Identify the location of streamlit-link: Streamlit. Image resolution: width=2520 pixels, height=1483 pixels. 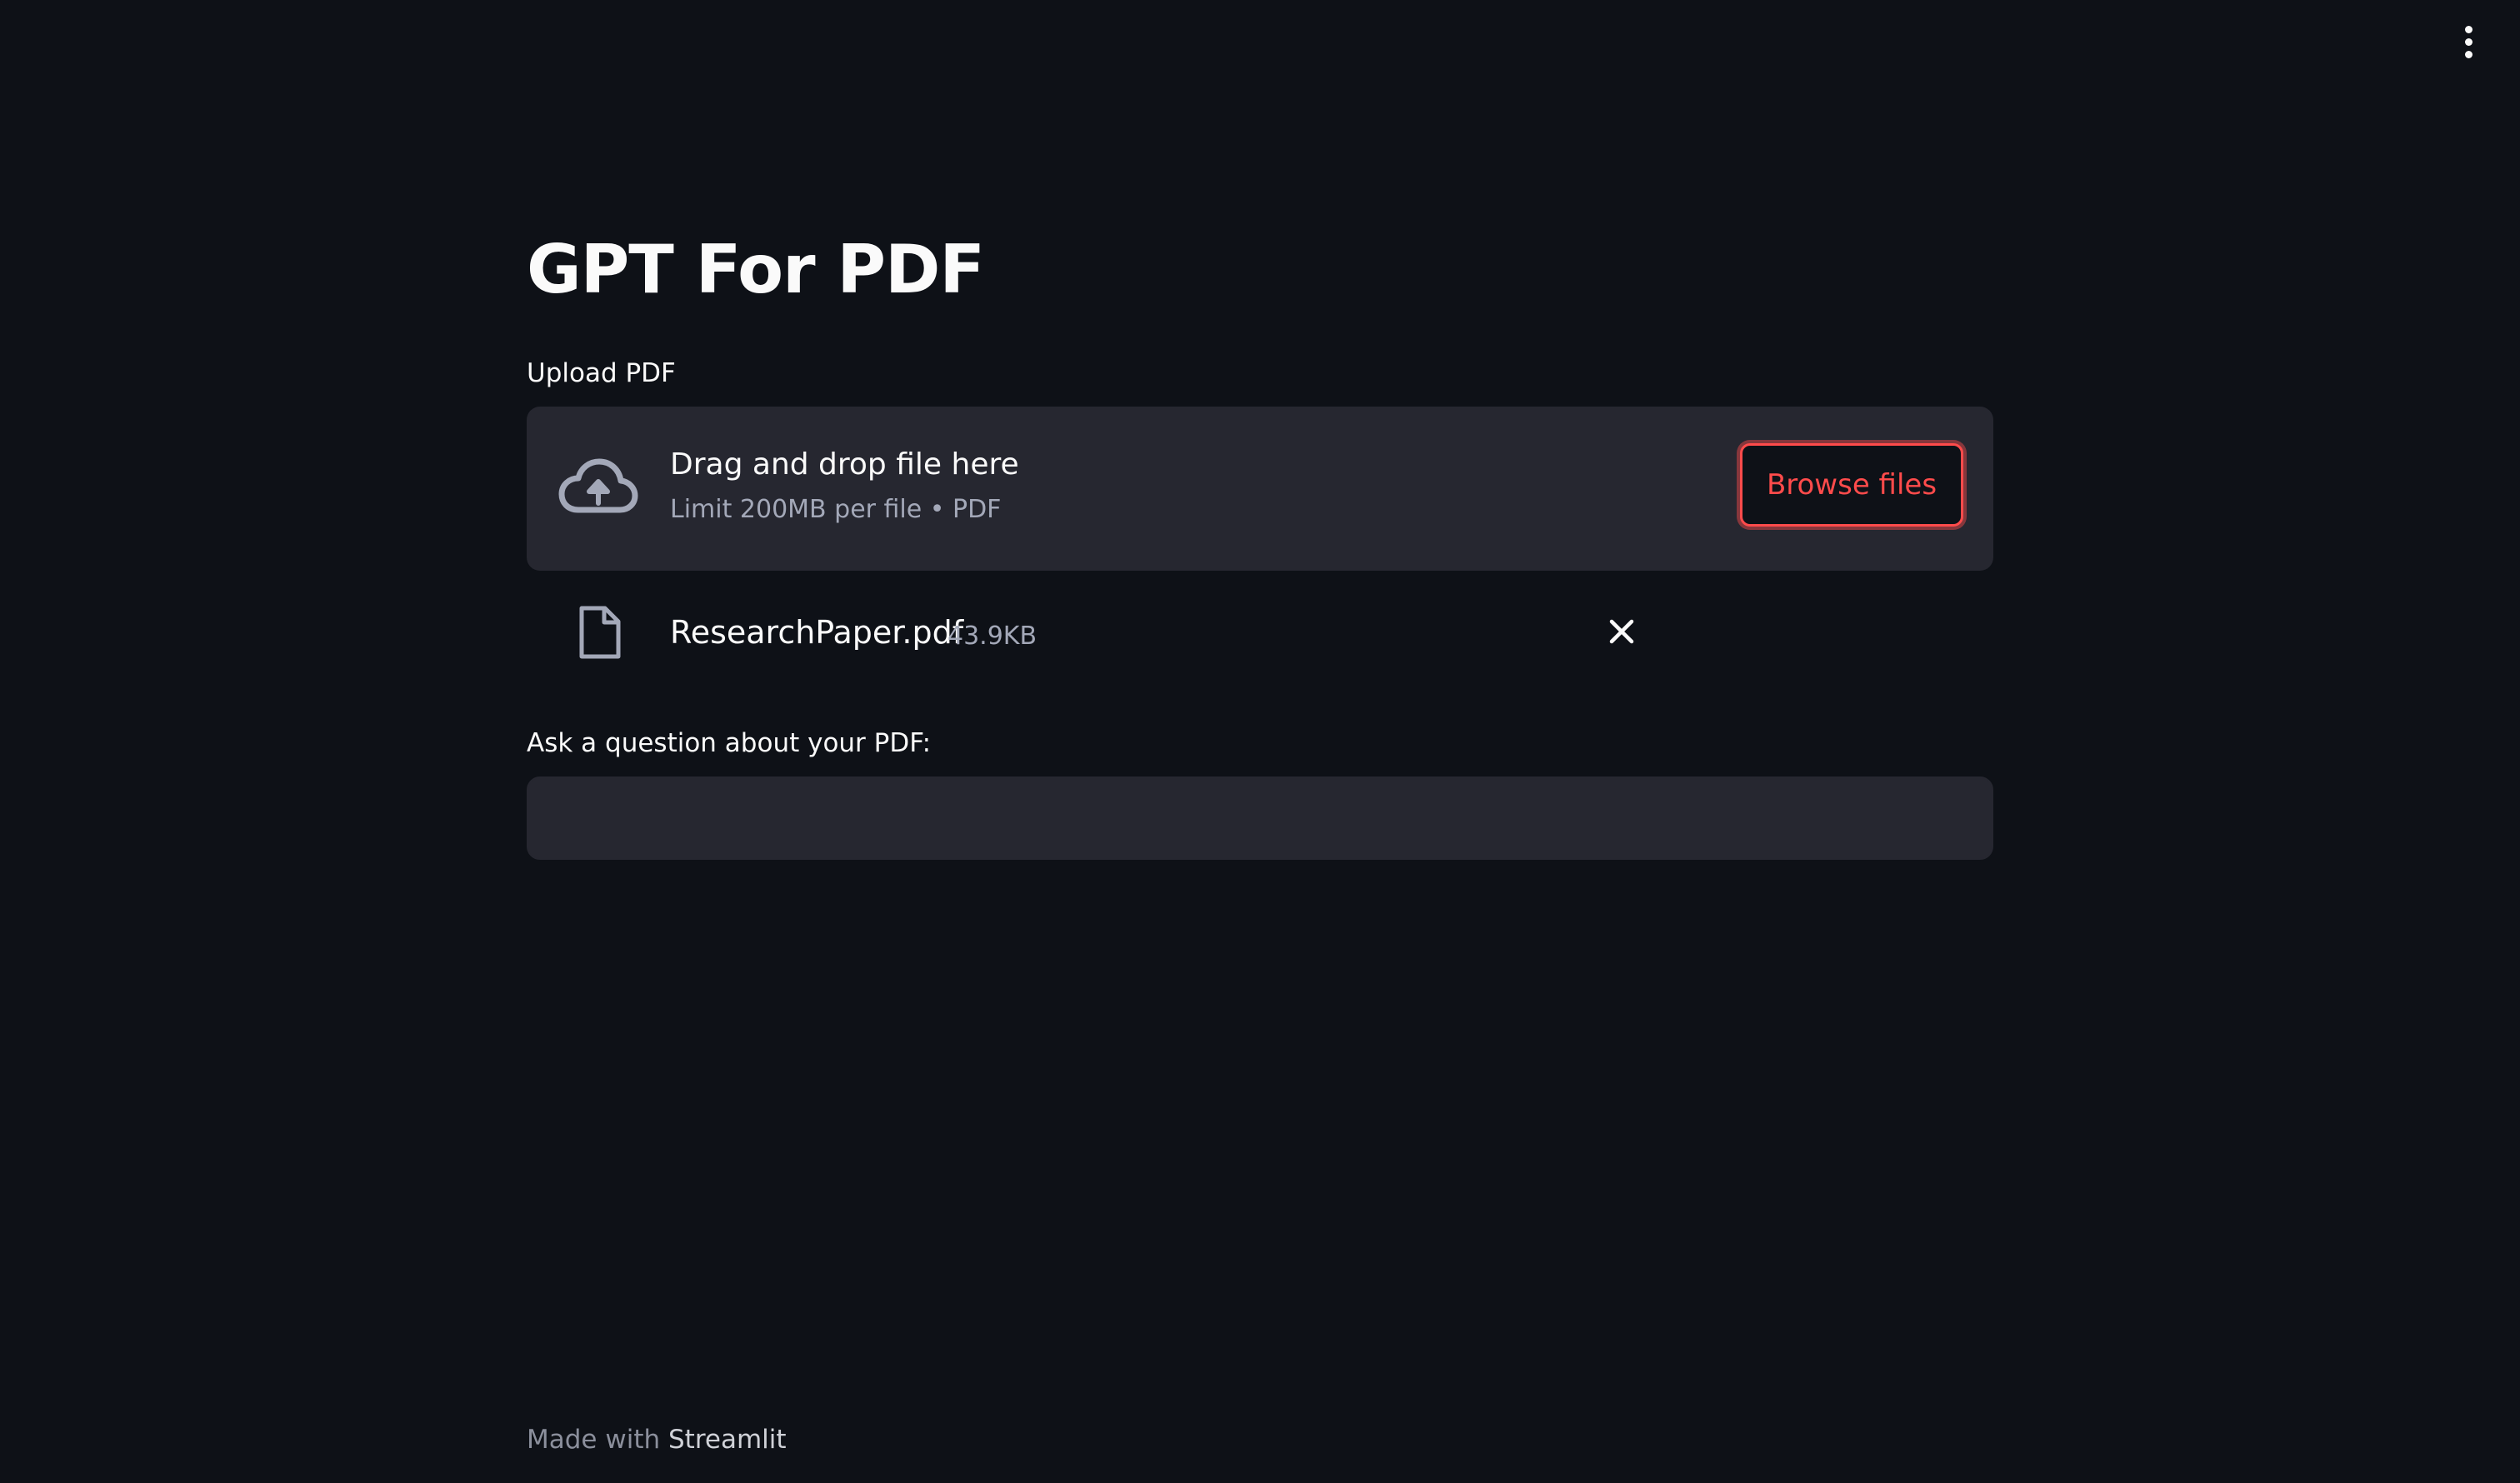
(727, 1440).